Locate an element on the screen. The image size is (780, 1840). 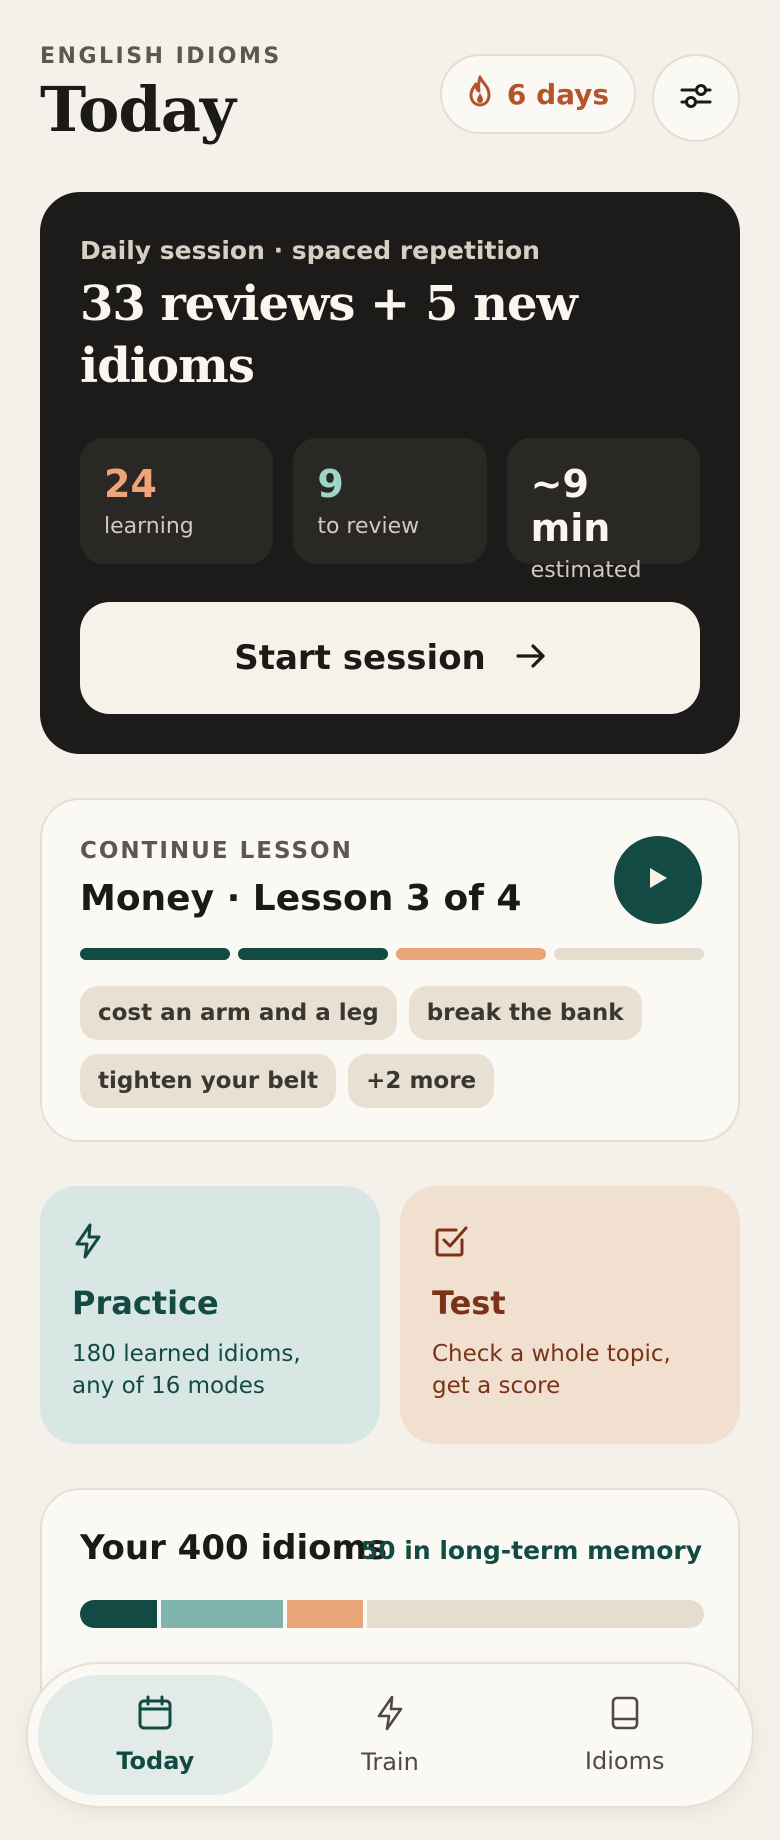
checkbox-icon is located at coordinates (451, 1245).